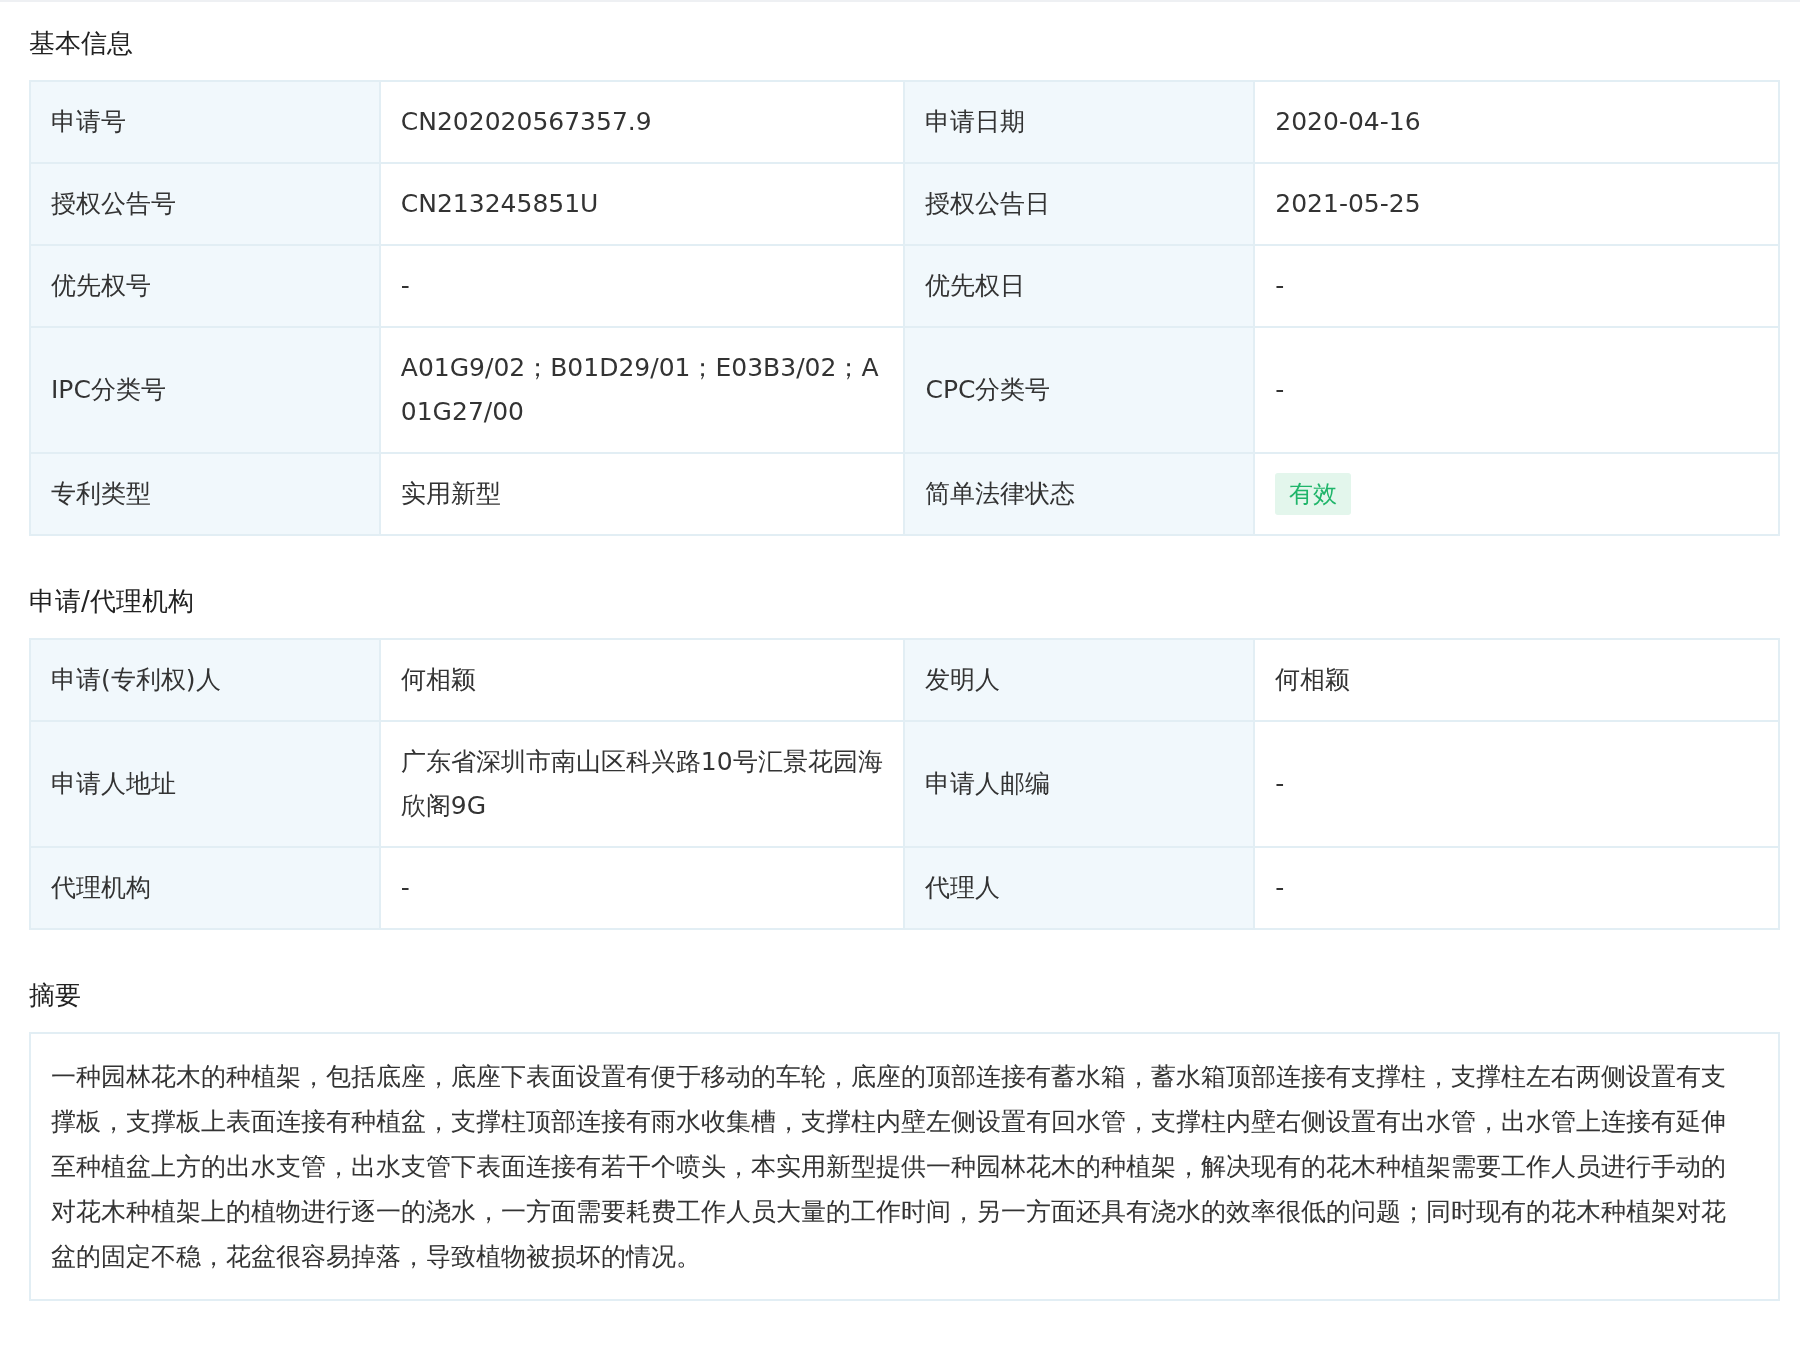  What do you see at coordinates (55, 995) in the screenshot?
I see `section-title: 摘要` at bounding box center [55, 995].